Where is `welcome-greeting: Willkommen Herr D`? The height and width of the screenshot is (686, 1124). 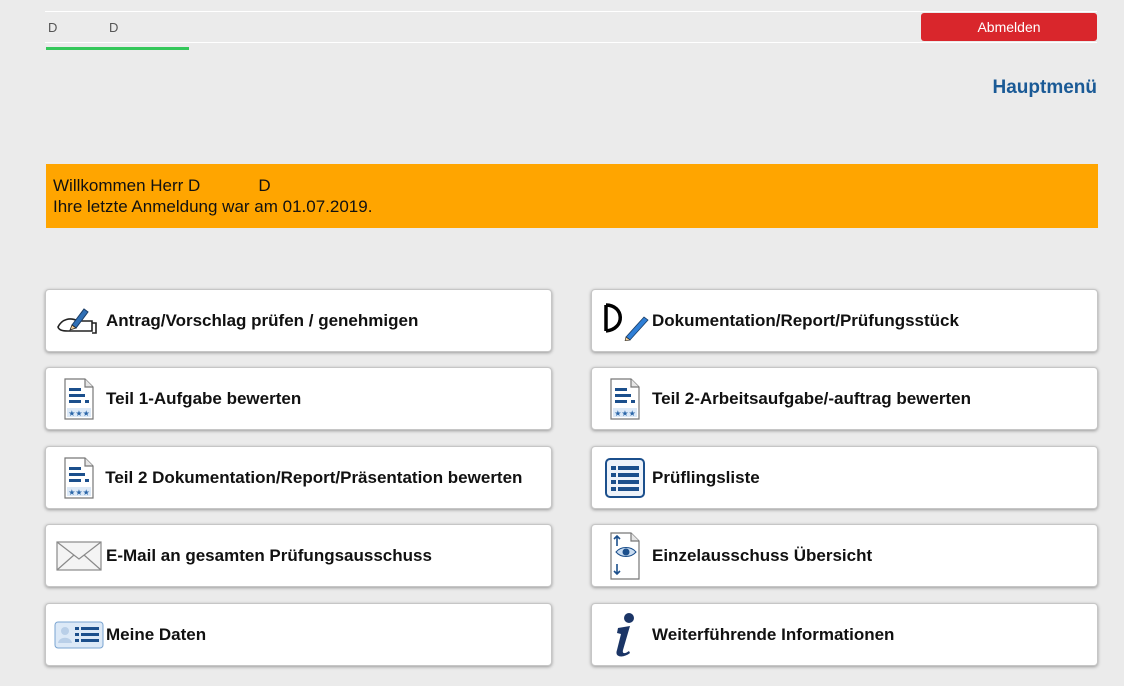 welcome-greeting: Willkommen Herr D is located at coordinates (127, 185).